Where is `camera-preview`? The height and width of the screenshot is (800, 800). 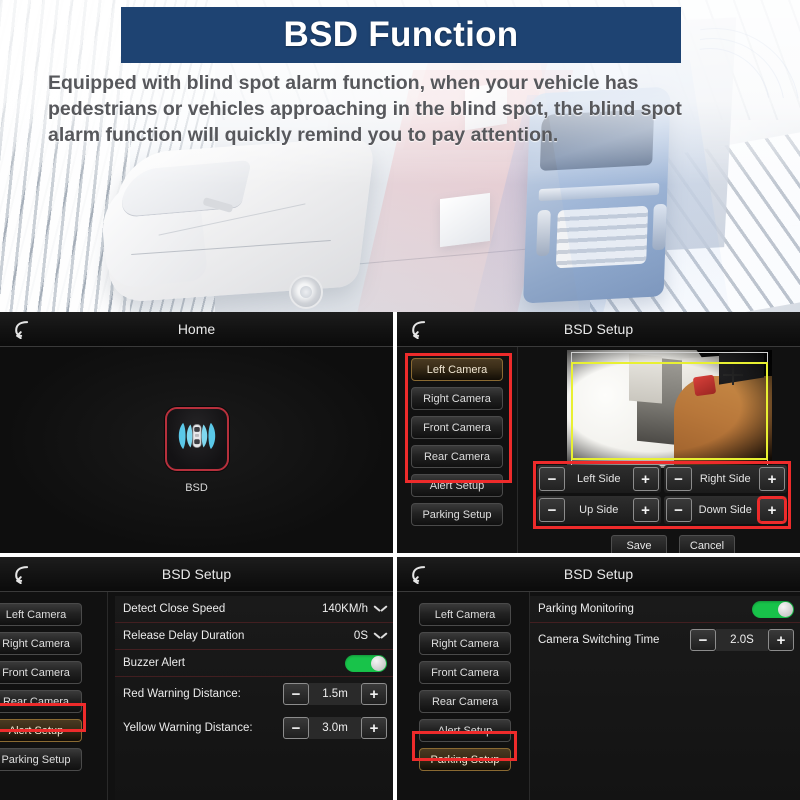 camera-preview is located at coordinates (669, 409).